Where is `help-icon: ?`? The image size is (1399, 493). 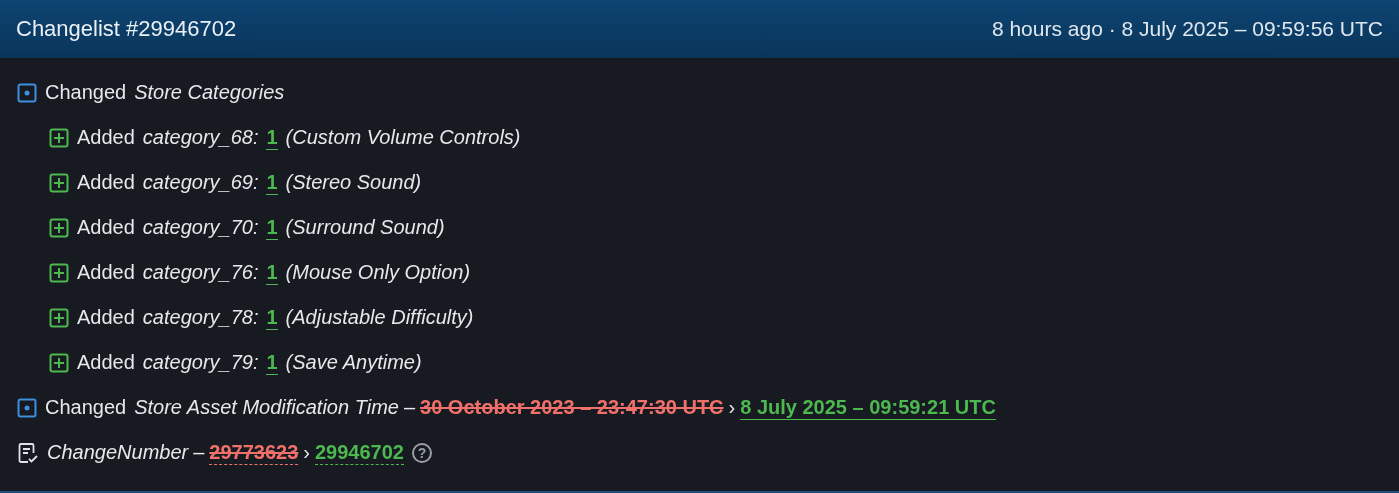
help-icon: ? is located at coordinates (421, 452).